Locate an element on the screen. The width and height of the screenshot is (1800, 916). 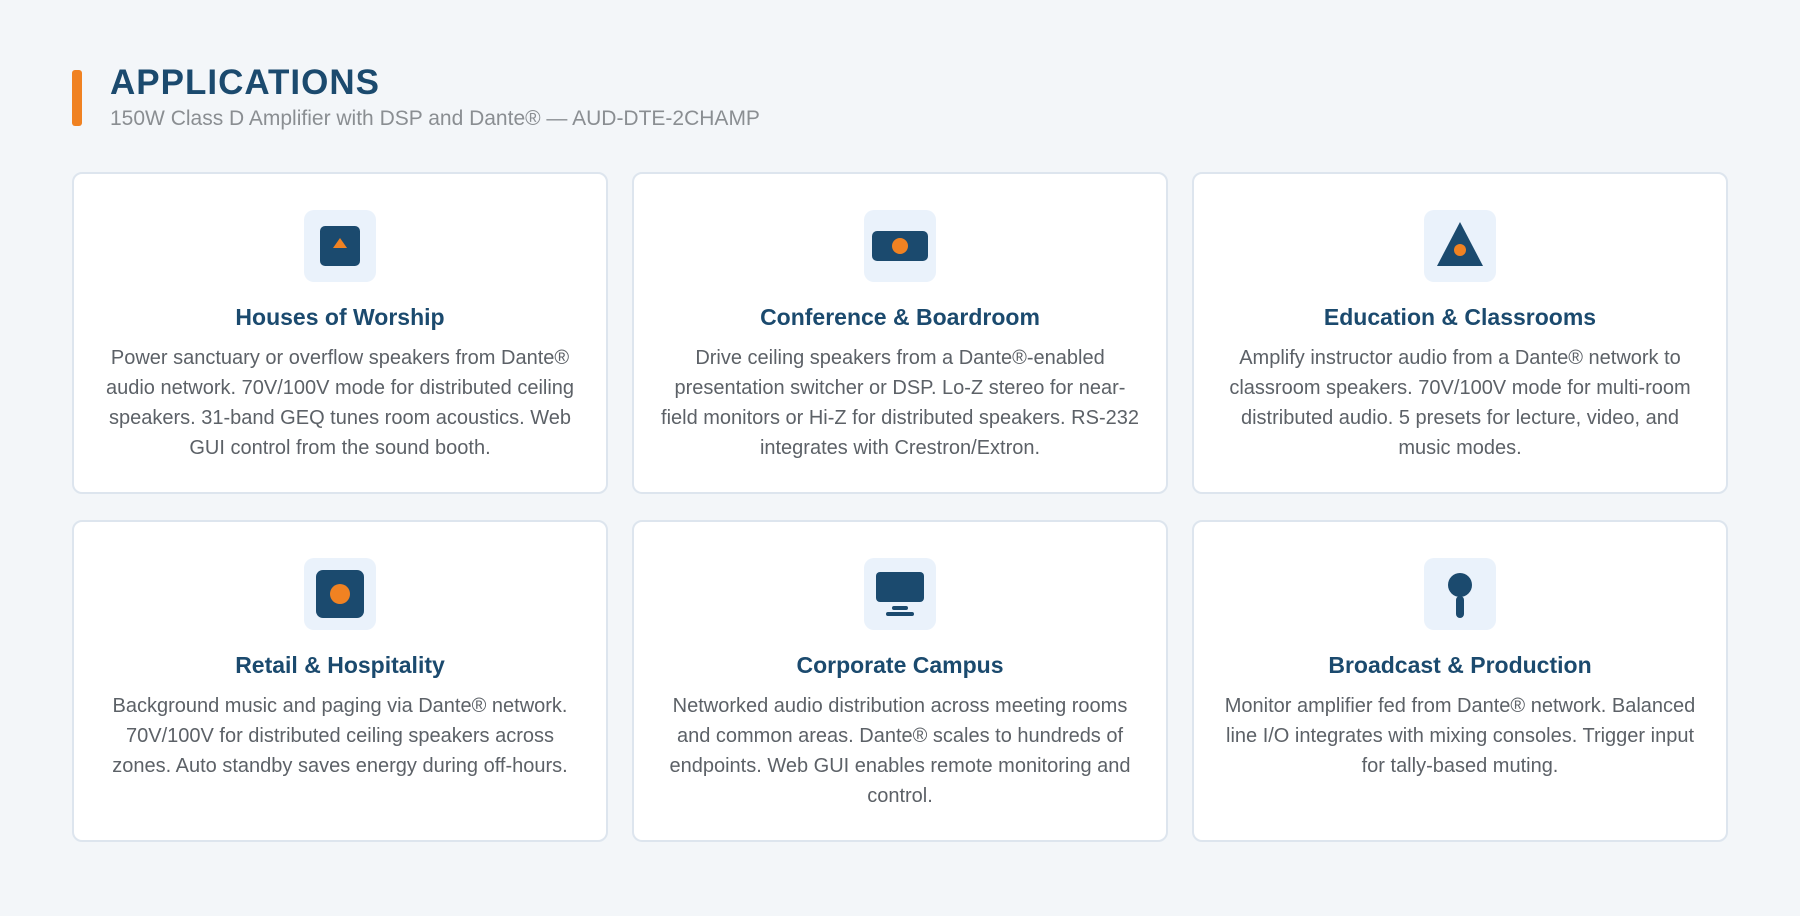
card-title: Retail & Hospitality is located at coordinates (340, 665).